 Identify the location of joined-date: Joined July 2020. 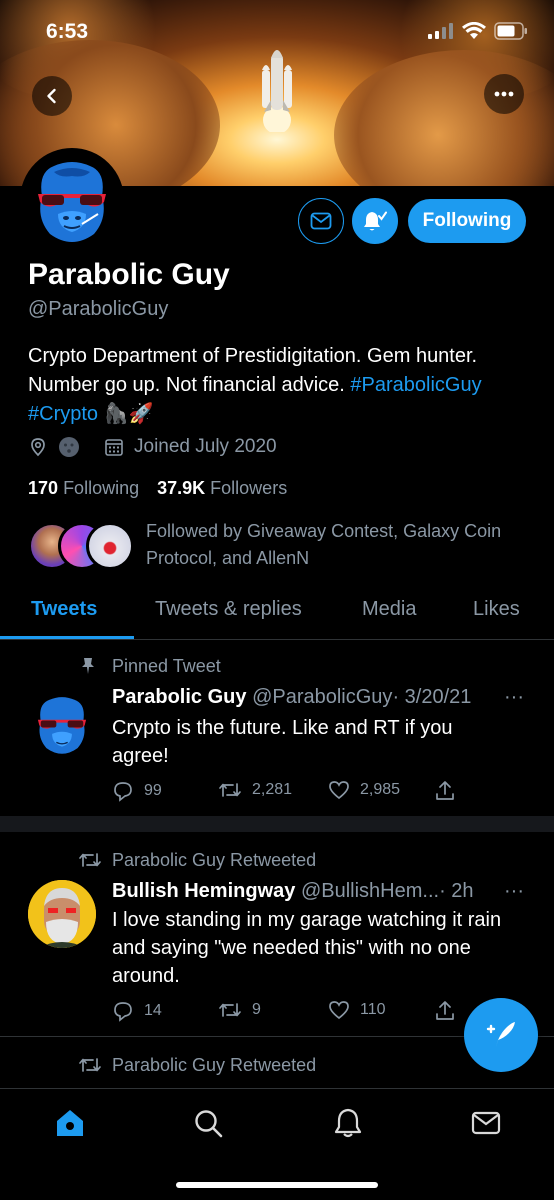
(205, 446).